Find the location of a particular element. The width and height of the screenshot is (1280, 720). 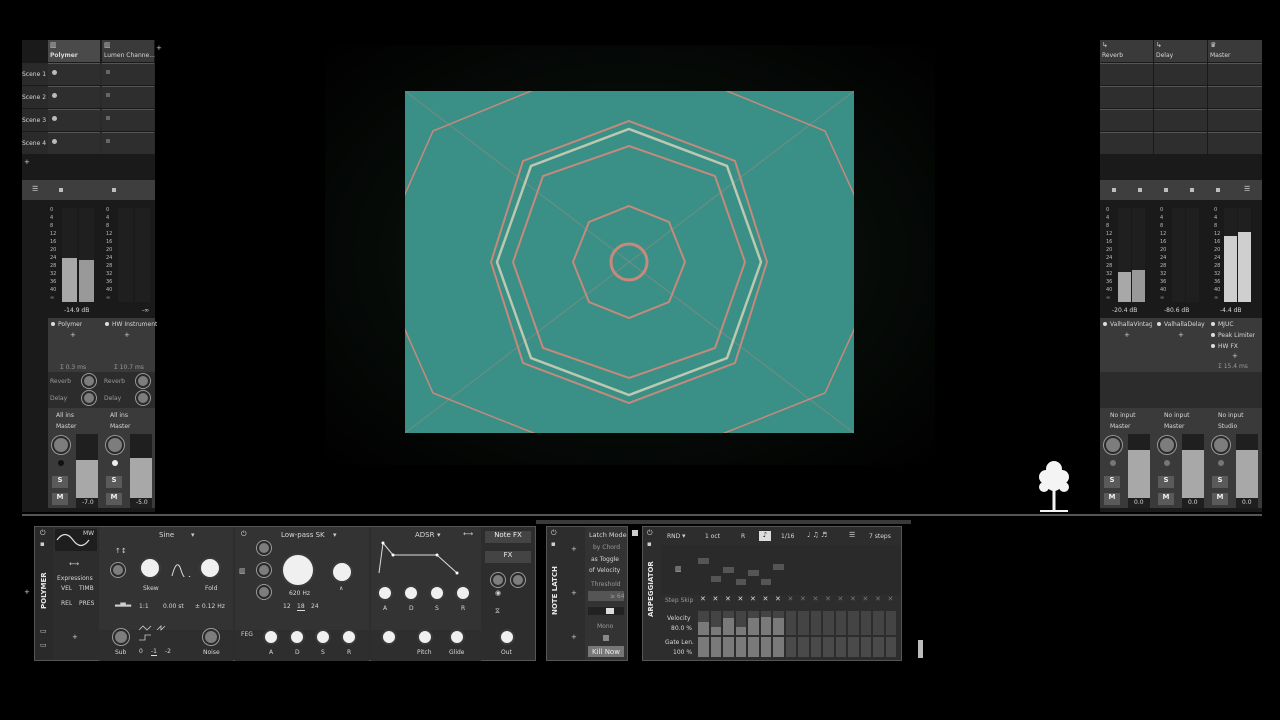

input-select: No input is located at coordinates (1123, 415).